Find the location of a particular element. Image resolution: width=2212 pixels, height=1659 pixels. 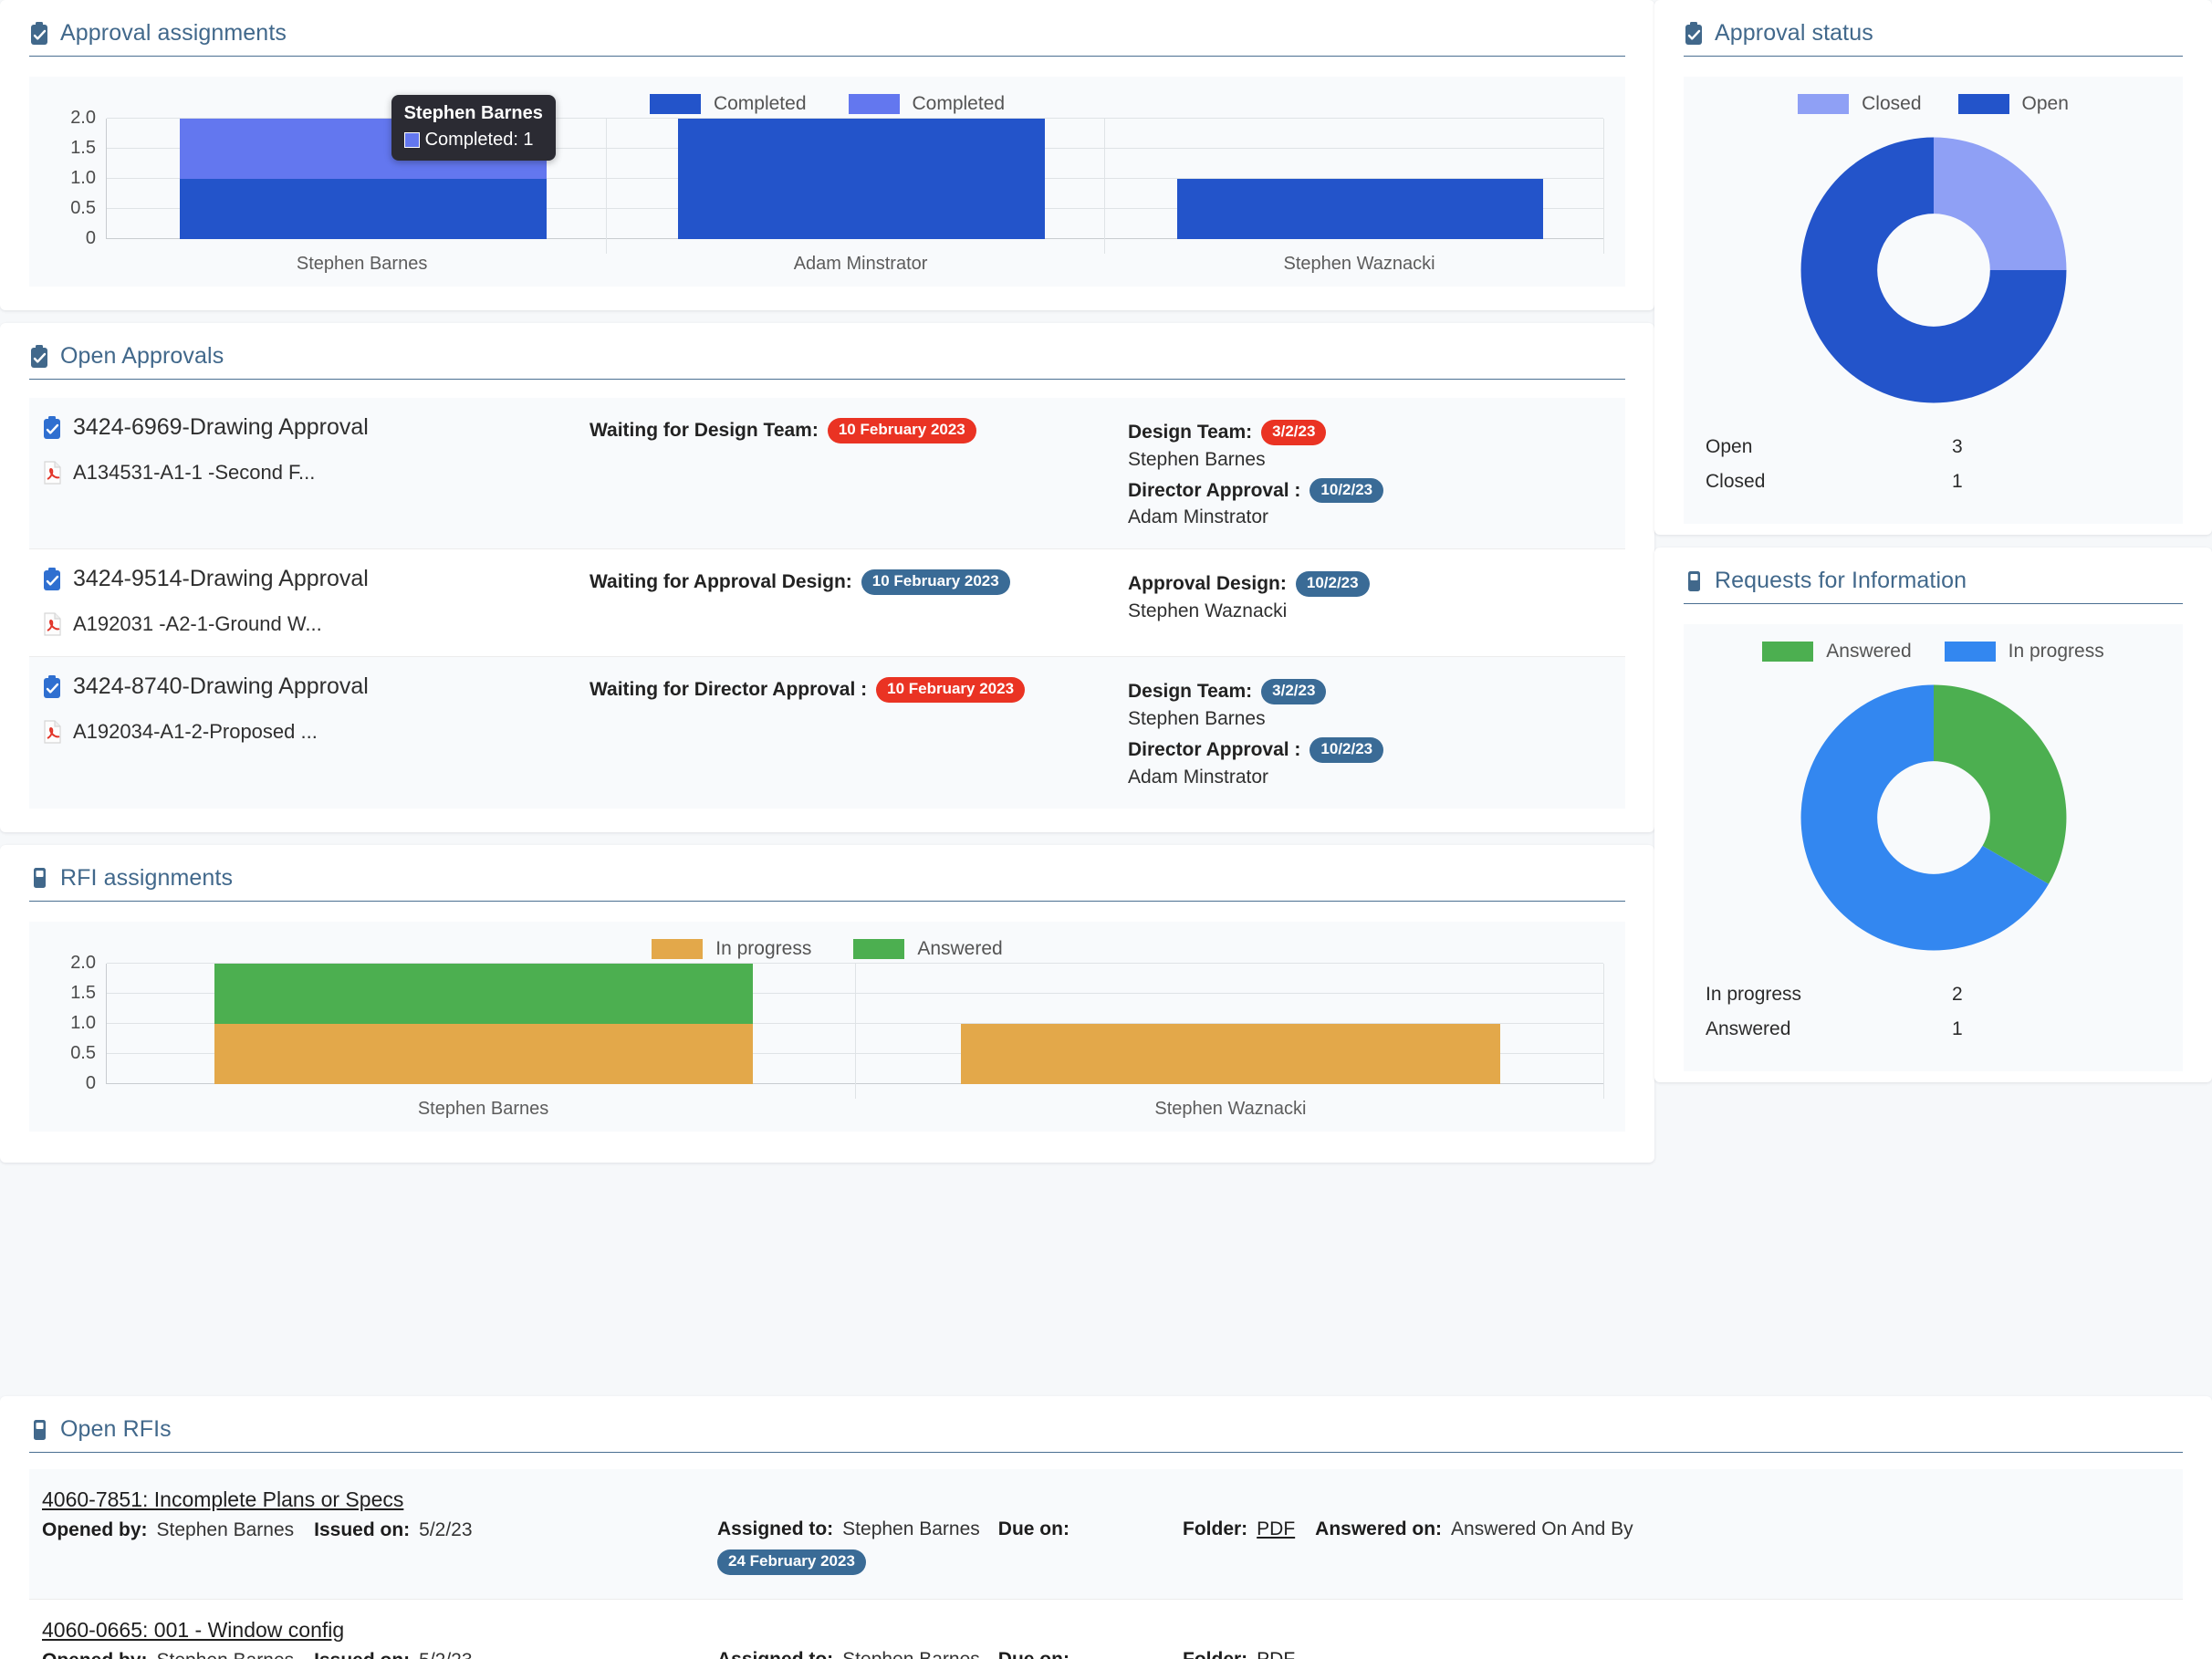

approval-id: 3424-6969-Drawing Approval is located at coordinates (221, 427).